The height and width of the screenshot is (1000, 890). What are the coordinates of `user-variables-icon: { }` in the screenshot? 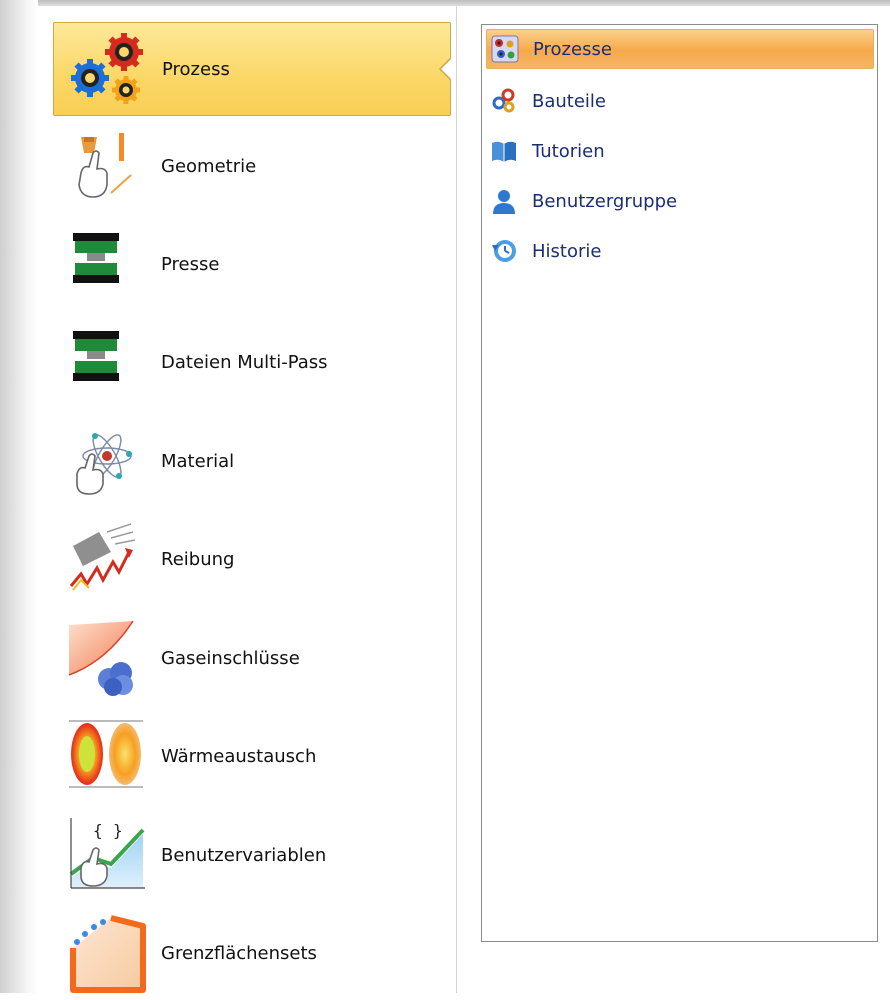 It's located at (107, 853).